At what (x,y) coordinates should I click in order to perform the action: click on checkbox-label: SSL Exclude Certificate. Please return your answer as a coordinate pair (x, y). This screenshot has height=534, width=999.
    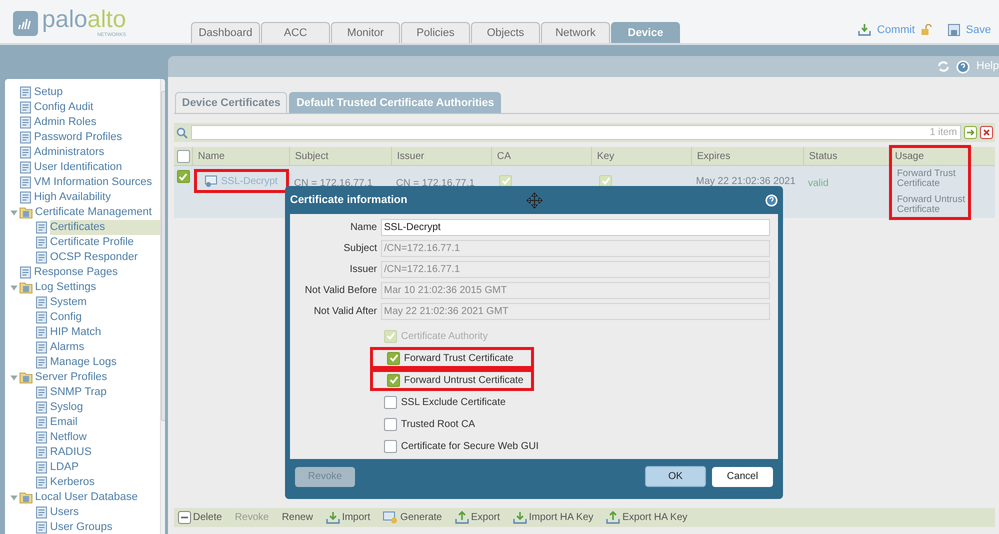
    Looking at the image, I should click on (453, 403).